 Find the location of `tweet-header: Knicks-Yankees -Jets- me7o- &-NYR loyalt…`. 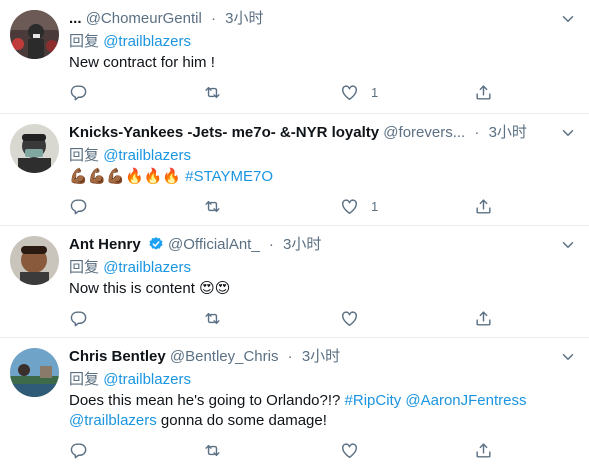

tweet-header: Knicks-Yankees -Jets- me7o- &-NYR loyalt… is located at coordinates (309, 133).